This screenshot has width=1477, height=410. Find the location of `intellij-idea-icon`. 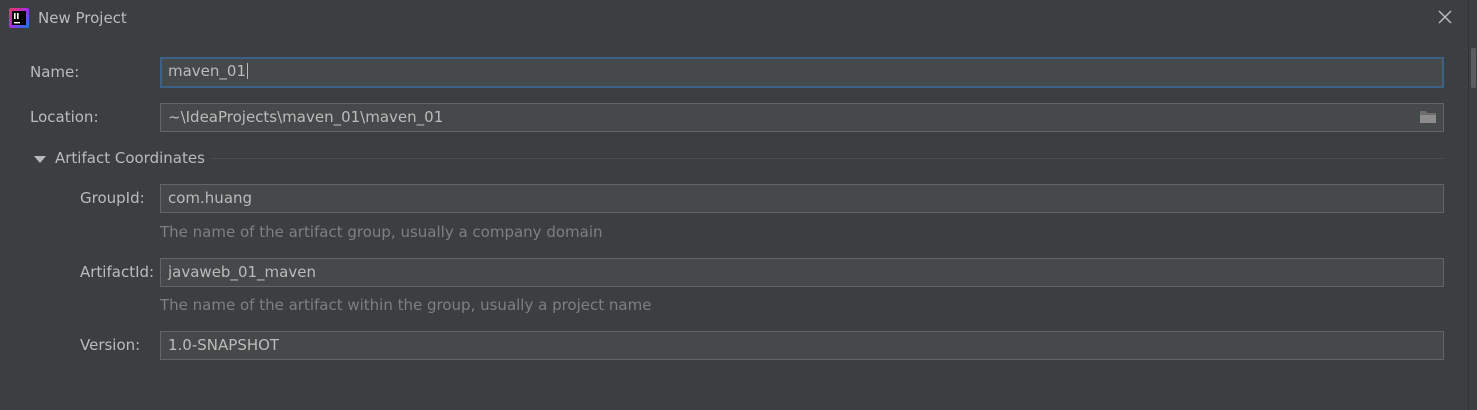

intellij-idea-icon is located at coordinates (19, 18).